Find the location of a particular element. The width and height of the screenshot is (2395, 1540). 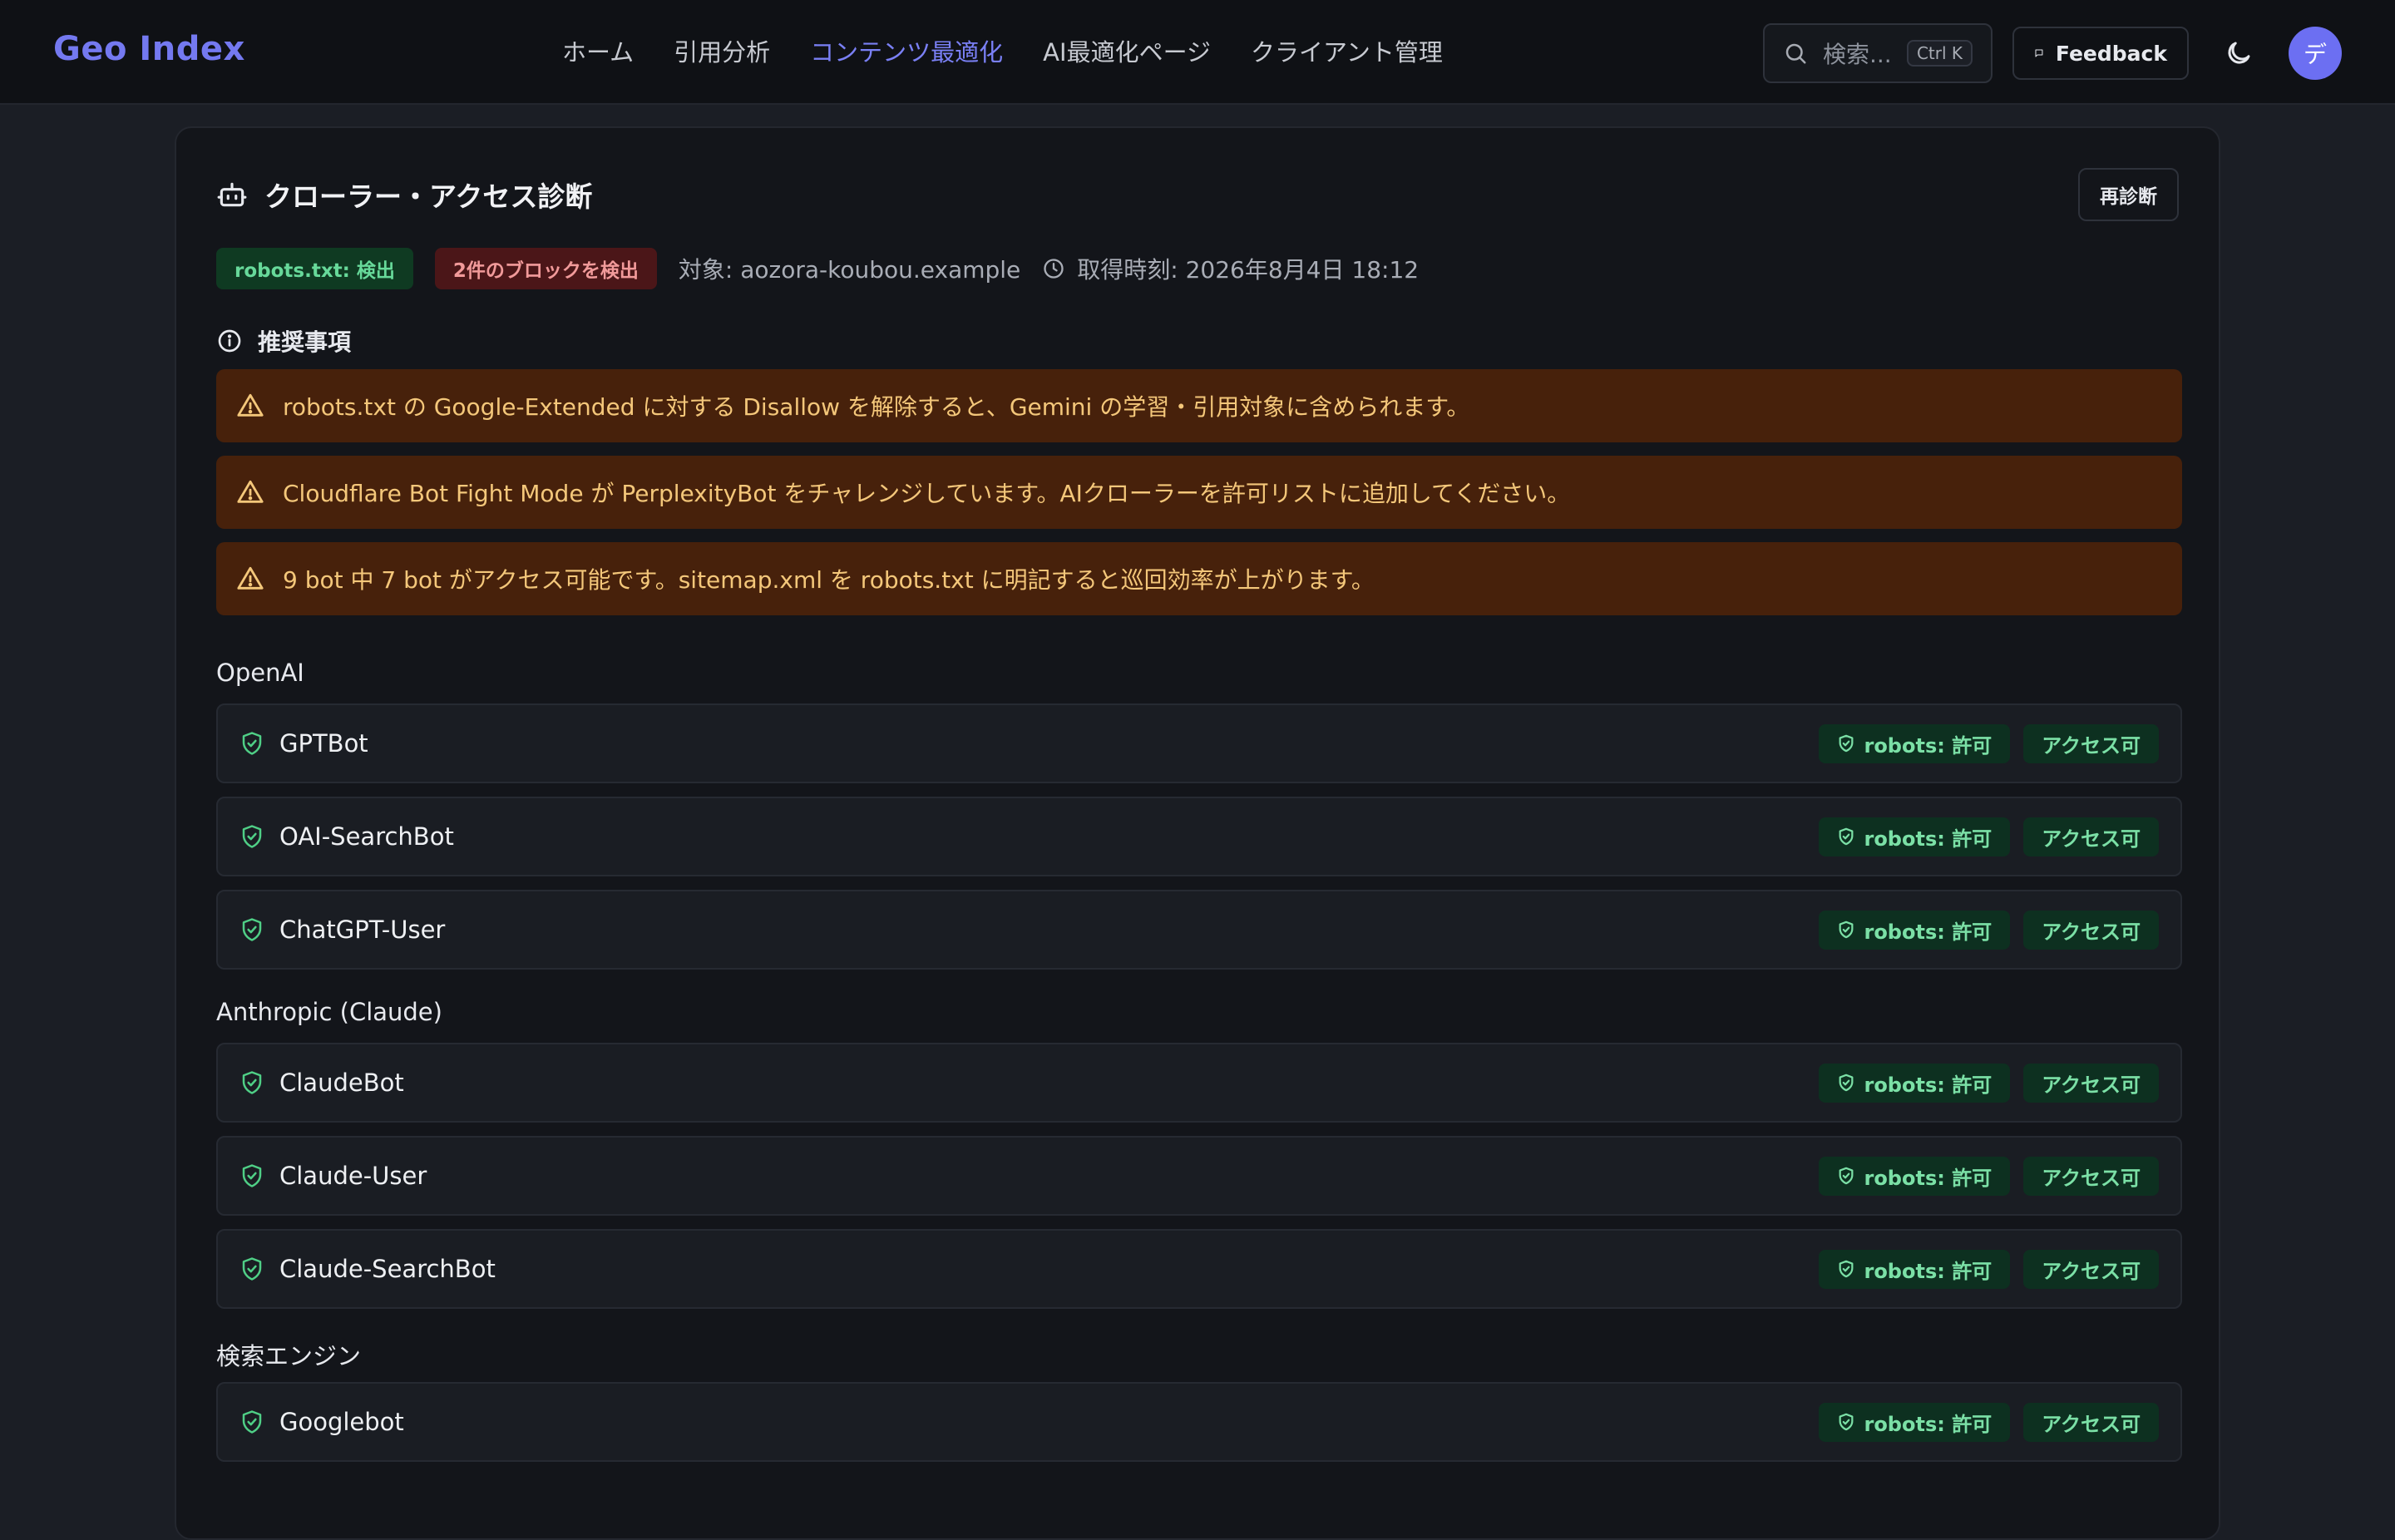

search-shortcut: Ctrl K is located at coordinates (1939, 54).